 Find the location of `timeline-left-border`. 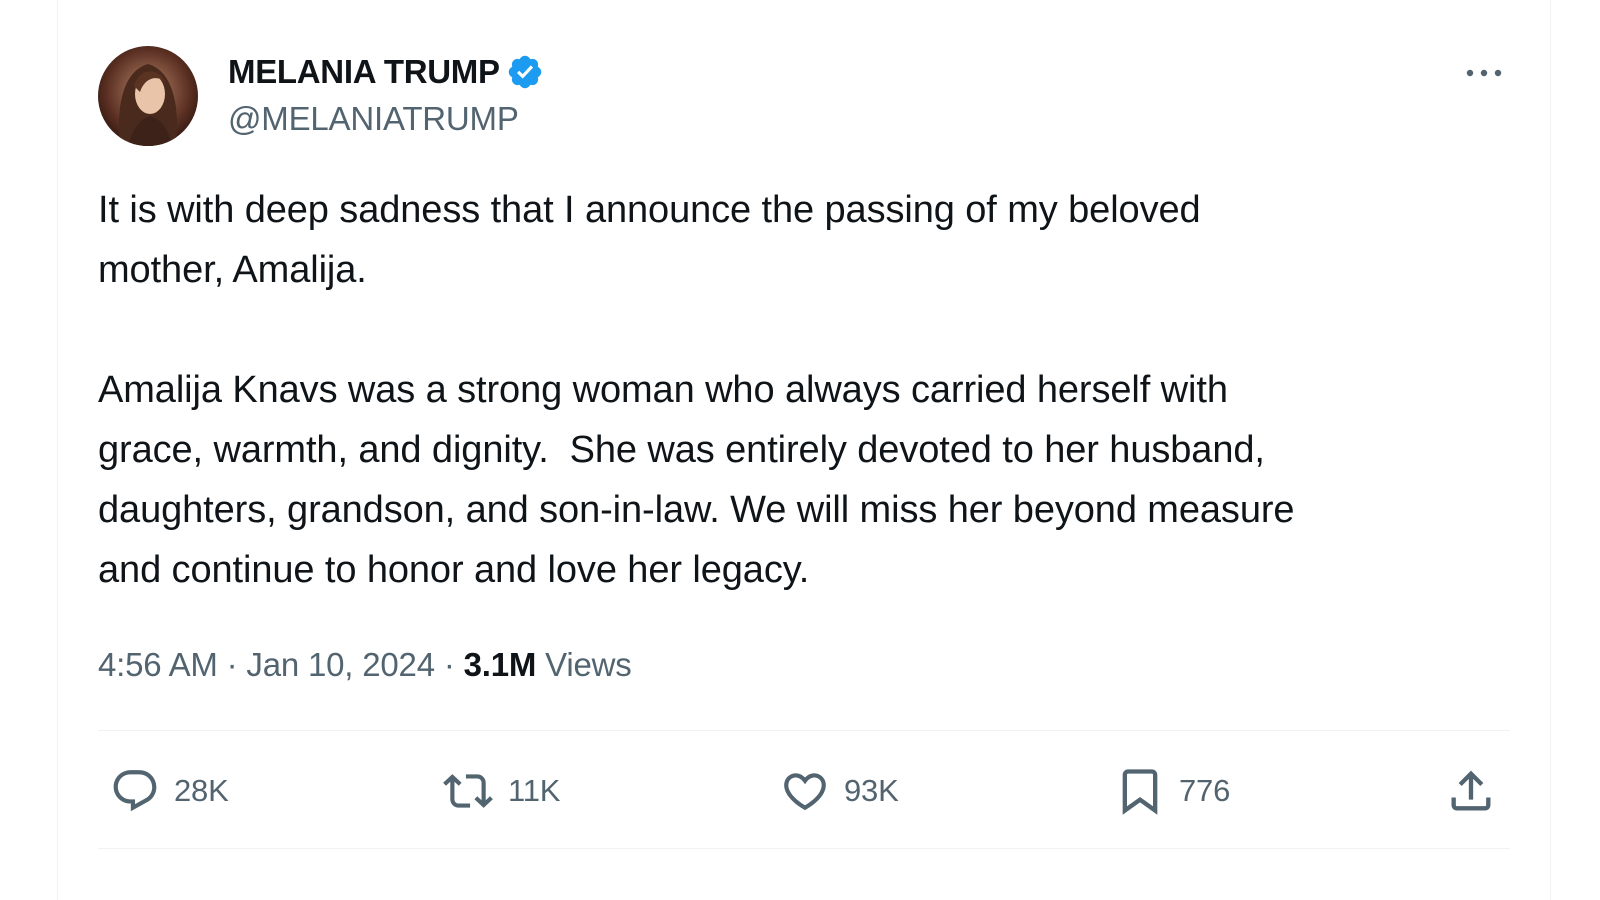

timeline-left-border is located at coordinates (57, 450).